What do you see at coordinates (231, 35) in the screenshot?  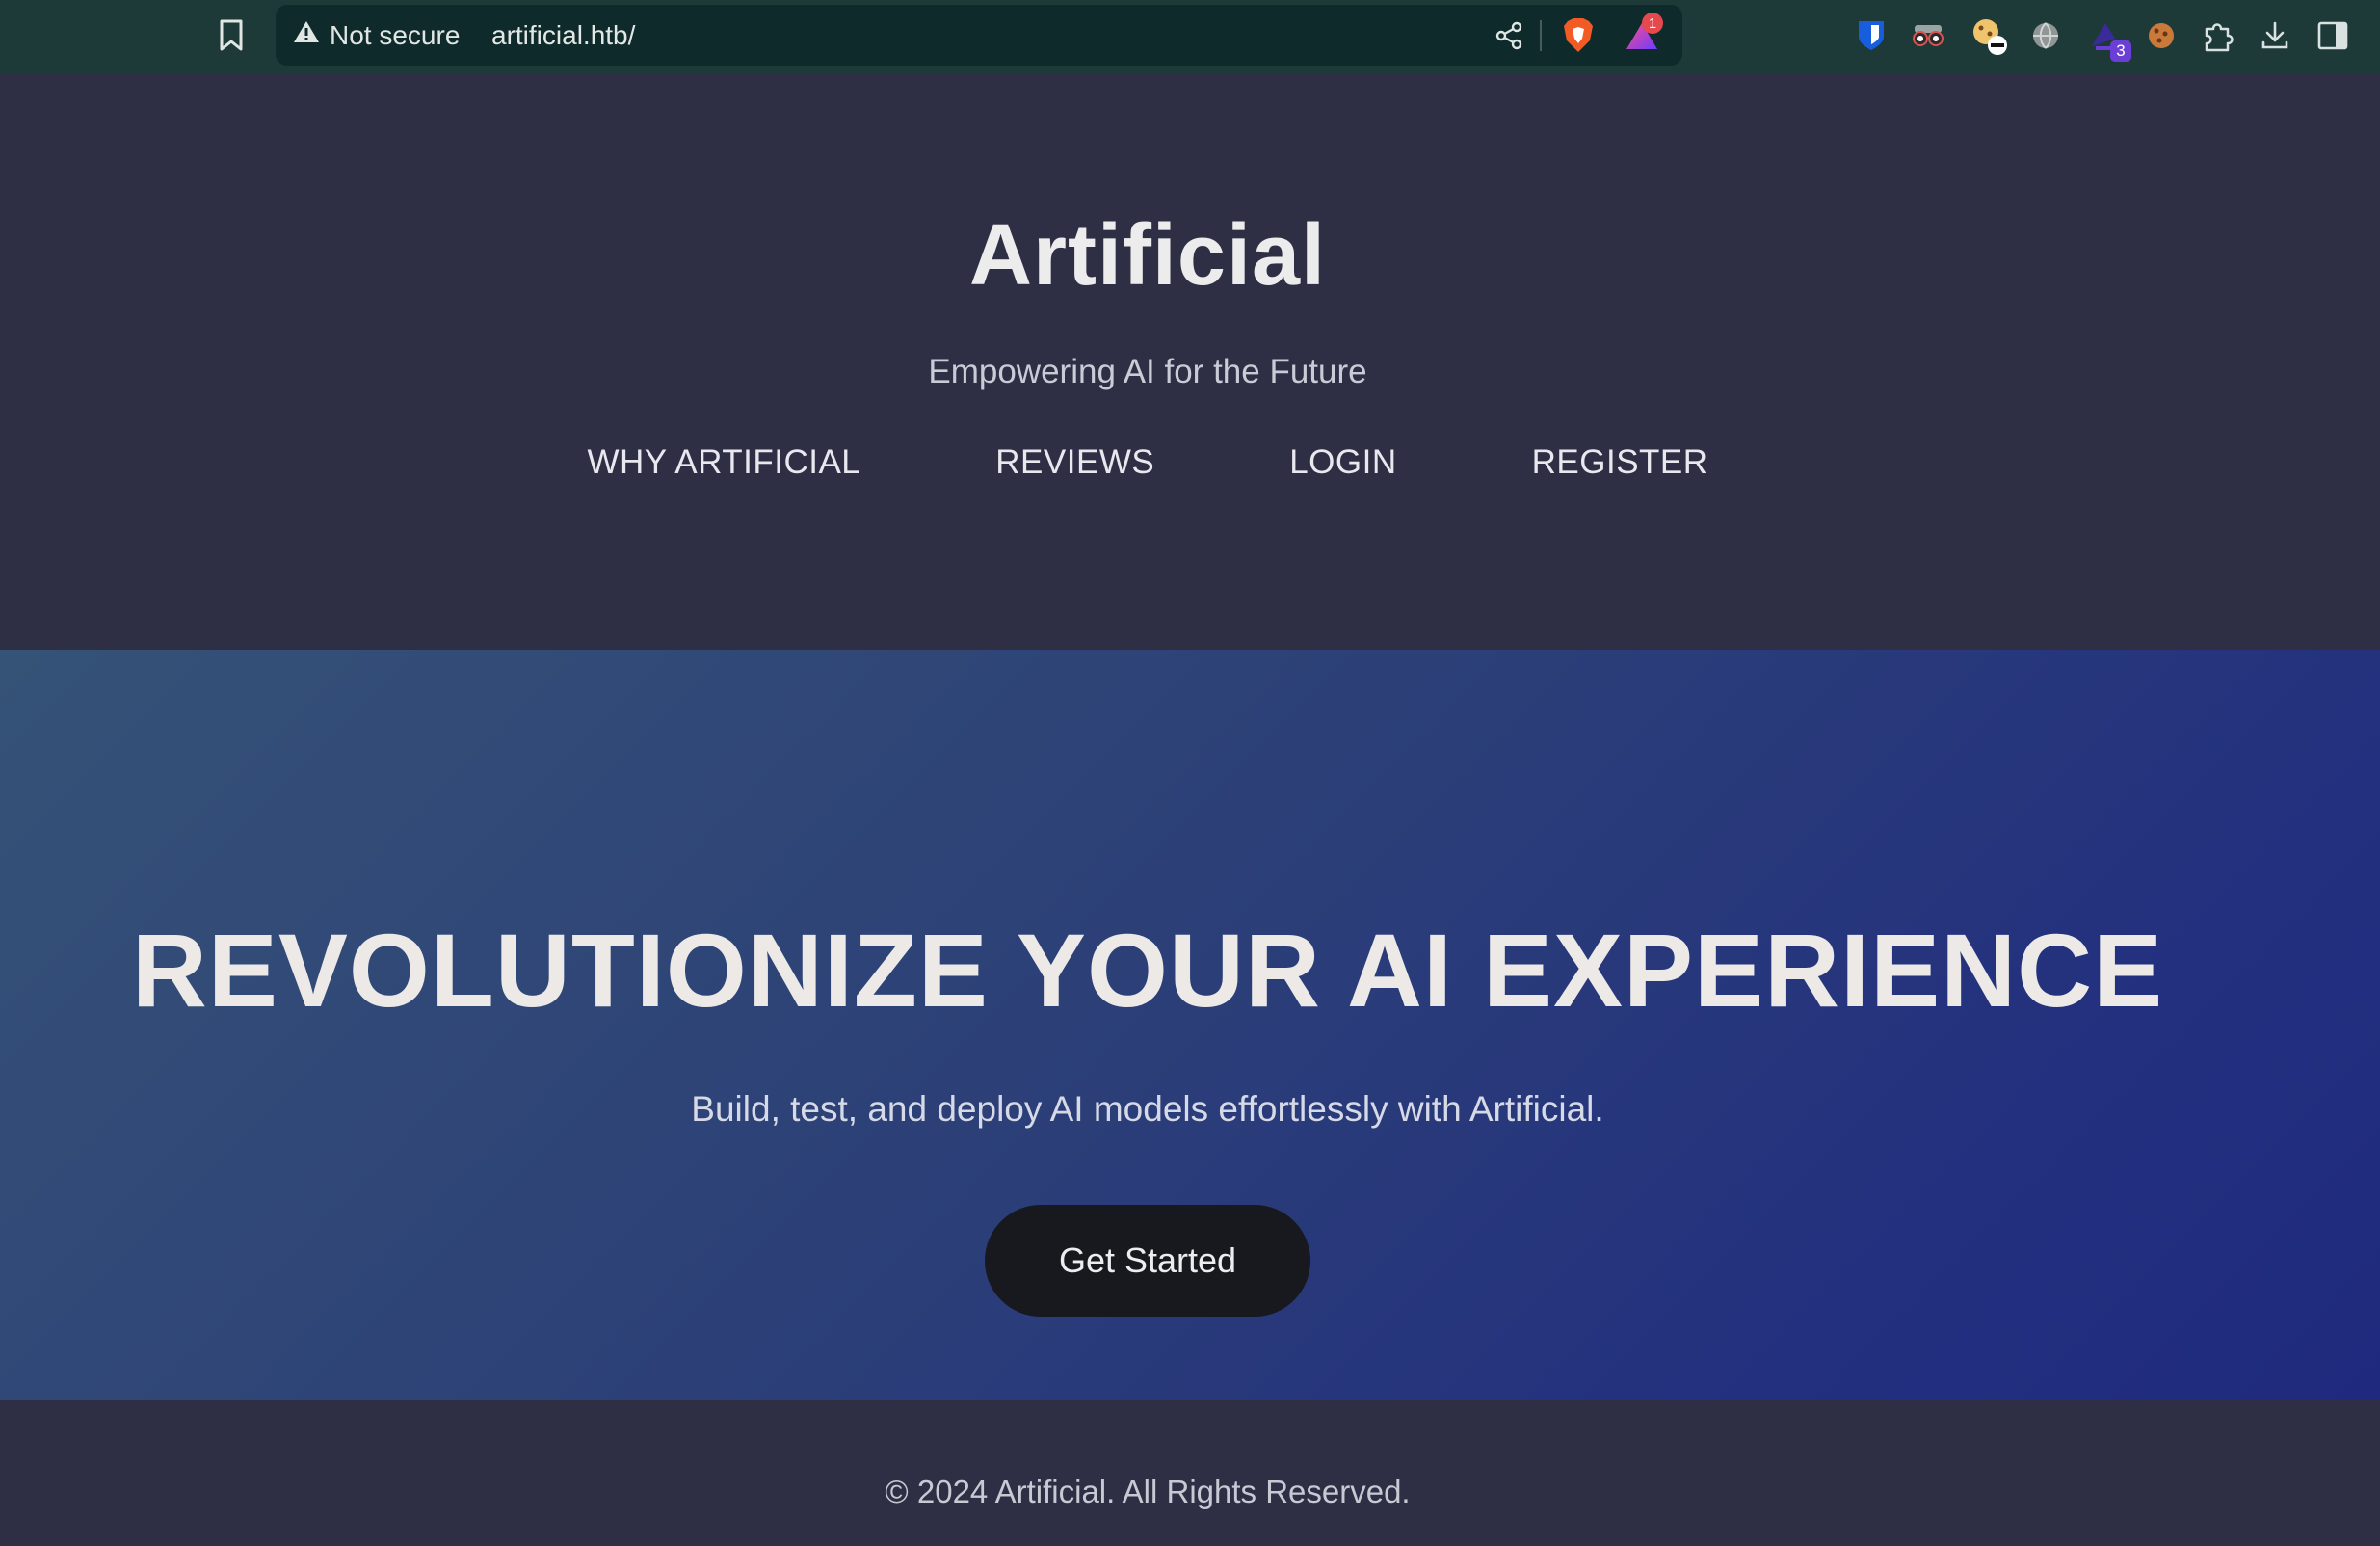 I see `bookmark-icon` at bounding box center [231, 35].